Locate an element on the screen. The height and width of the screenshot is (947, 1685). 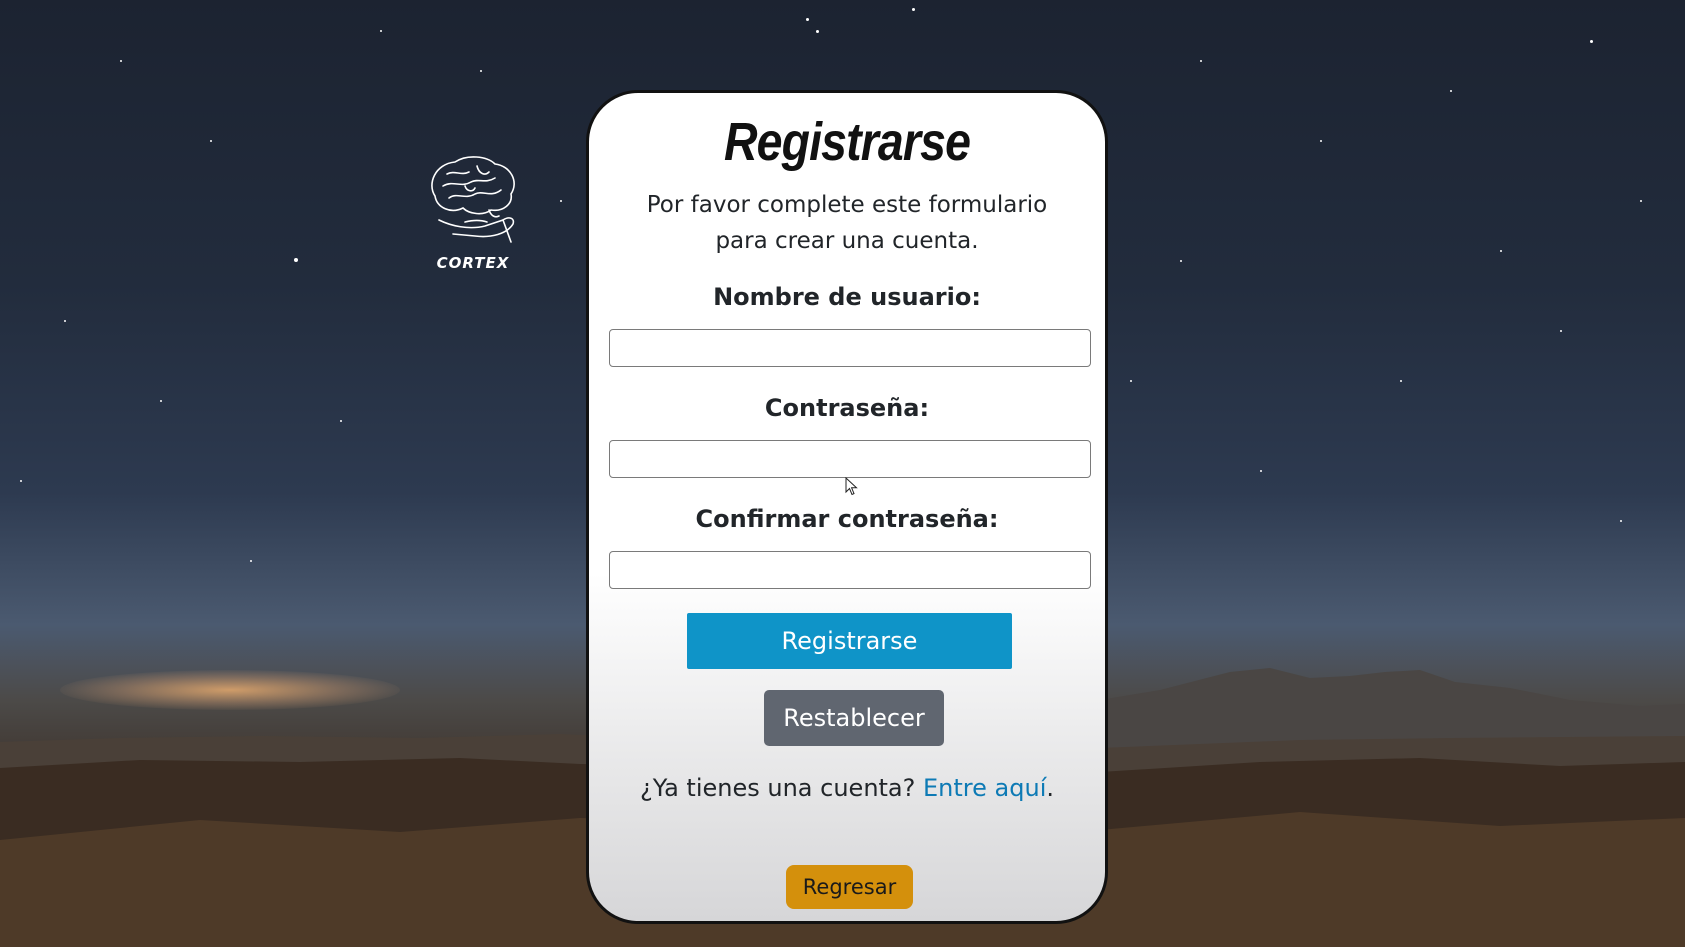
brain-in-hand-icon is located at coordinates (473, 204).